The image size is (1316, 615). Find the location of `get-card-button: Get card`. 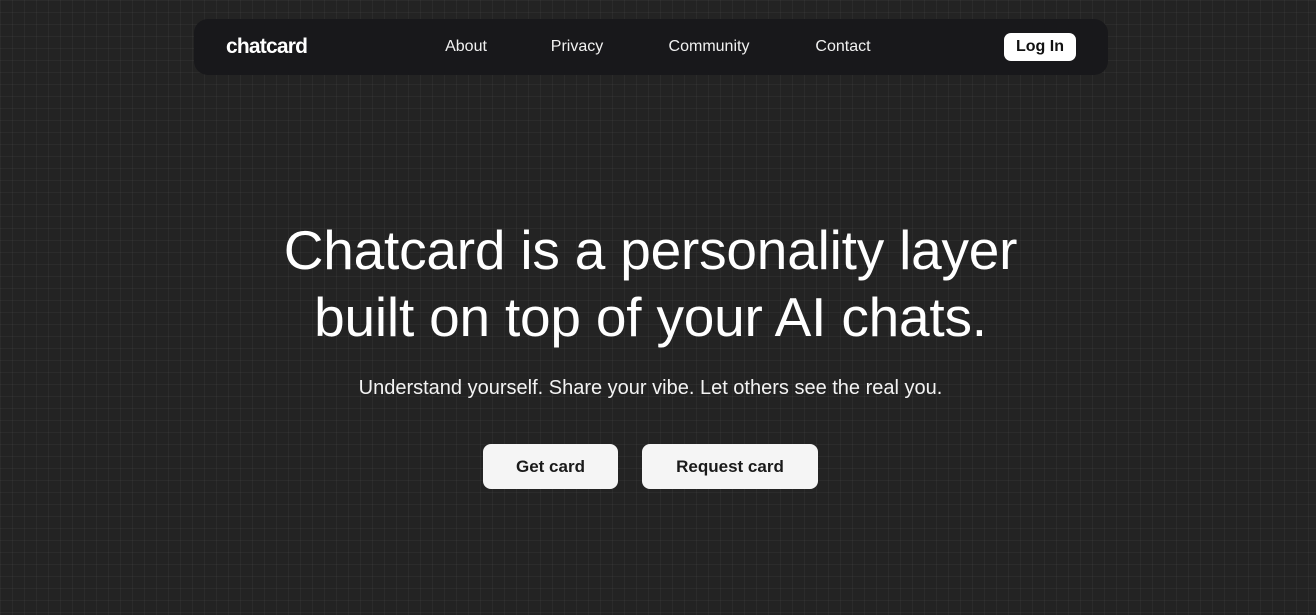

get-card-button: Get card is located at coordinates (550, 466).